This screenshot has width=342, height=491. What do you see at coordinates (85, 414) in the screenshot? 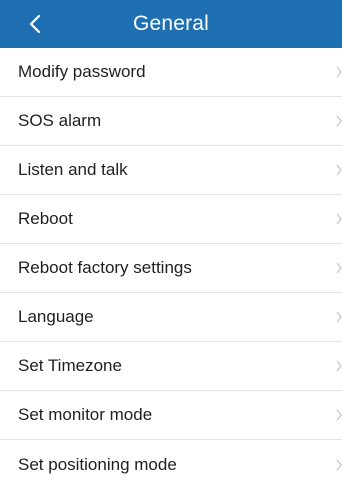
I see `menu-item-label: Set monitor mode` at bounding box center [85, 414].